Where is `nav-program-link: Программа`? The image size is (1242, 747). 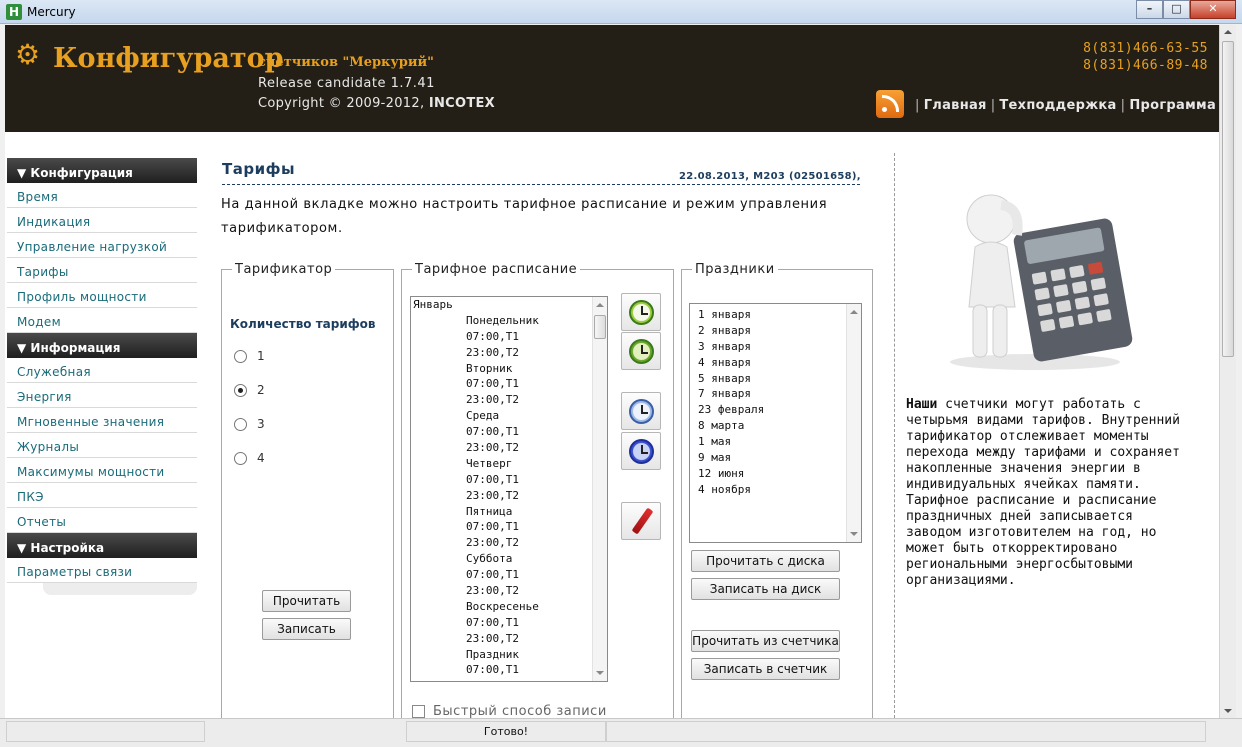 nav-program-link: Программа is located at coordinates (1172, 105).